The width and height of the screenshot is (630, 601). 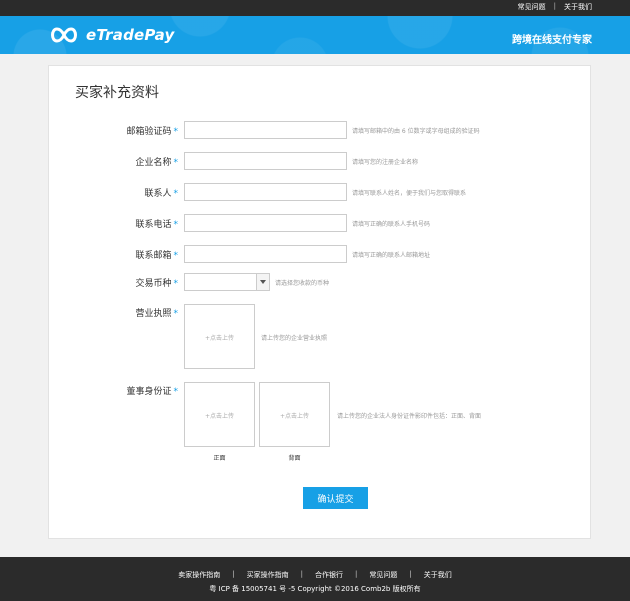 I want to click on hint-contact: 请填写联系人姓名，便于我们与您取得联系, so click(x=409, y=193).